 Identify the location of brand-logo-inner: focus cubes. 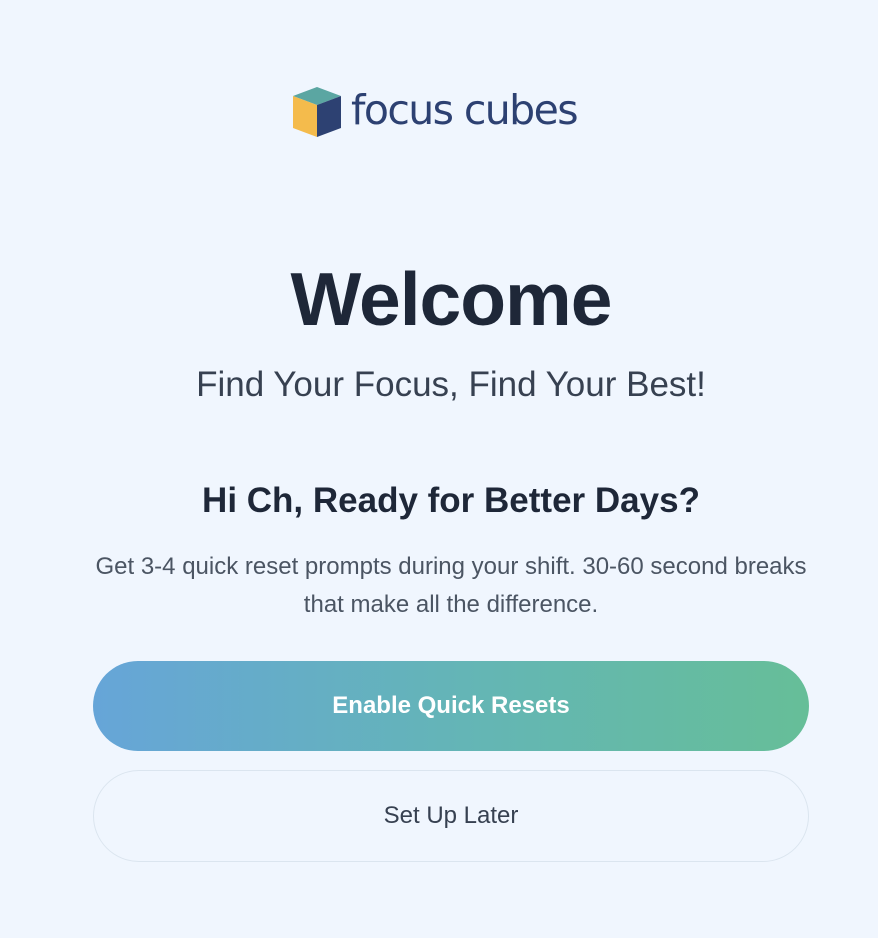
(435, 111).